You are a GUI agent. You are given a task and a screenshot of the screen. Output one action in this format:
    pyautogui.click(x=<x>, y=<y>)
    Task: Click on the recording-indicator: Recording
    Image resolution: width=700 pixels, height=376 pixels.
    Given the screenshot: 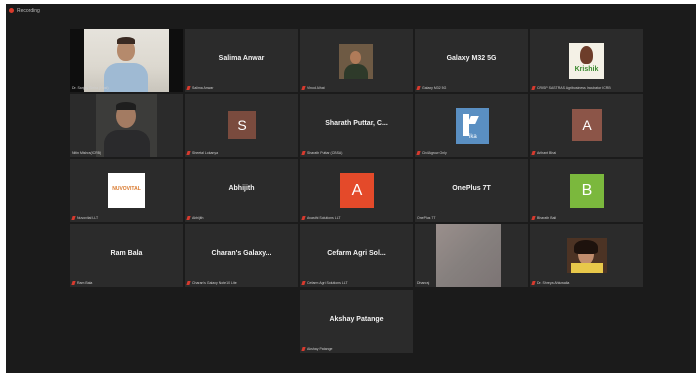 What is the action you would take?
    pyautogui.click(x=352, y=10)
    